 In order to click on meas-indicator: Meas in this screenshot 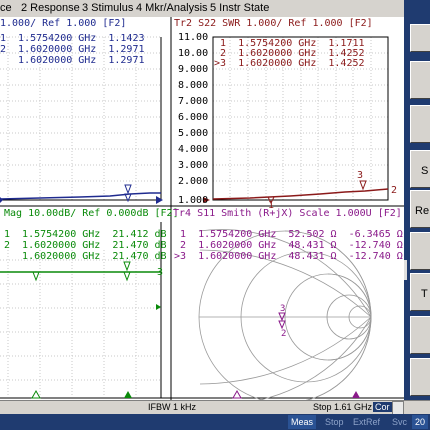, I will do `click(302, 422)`.